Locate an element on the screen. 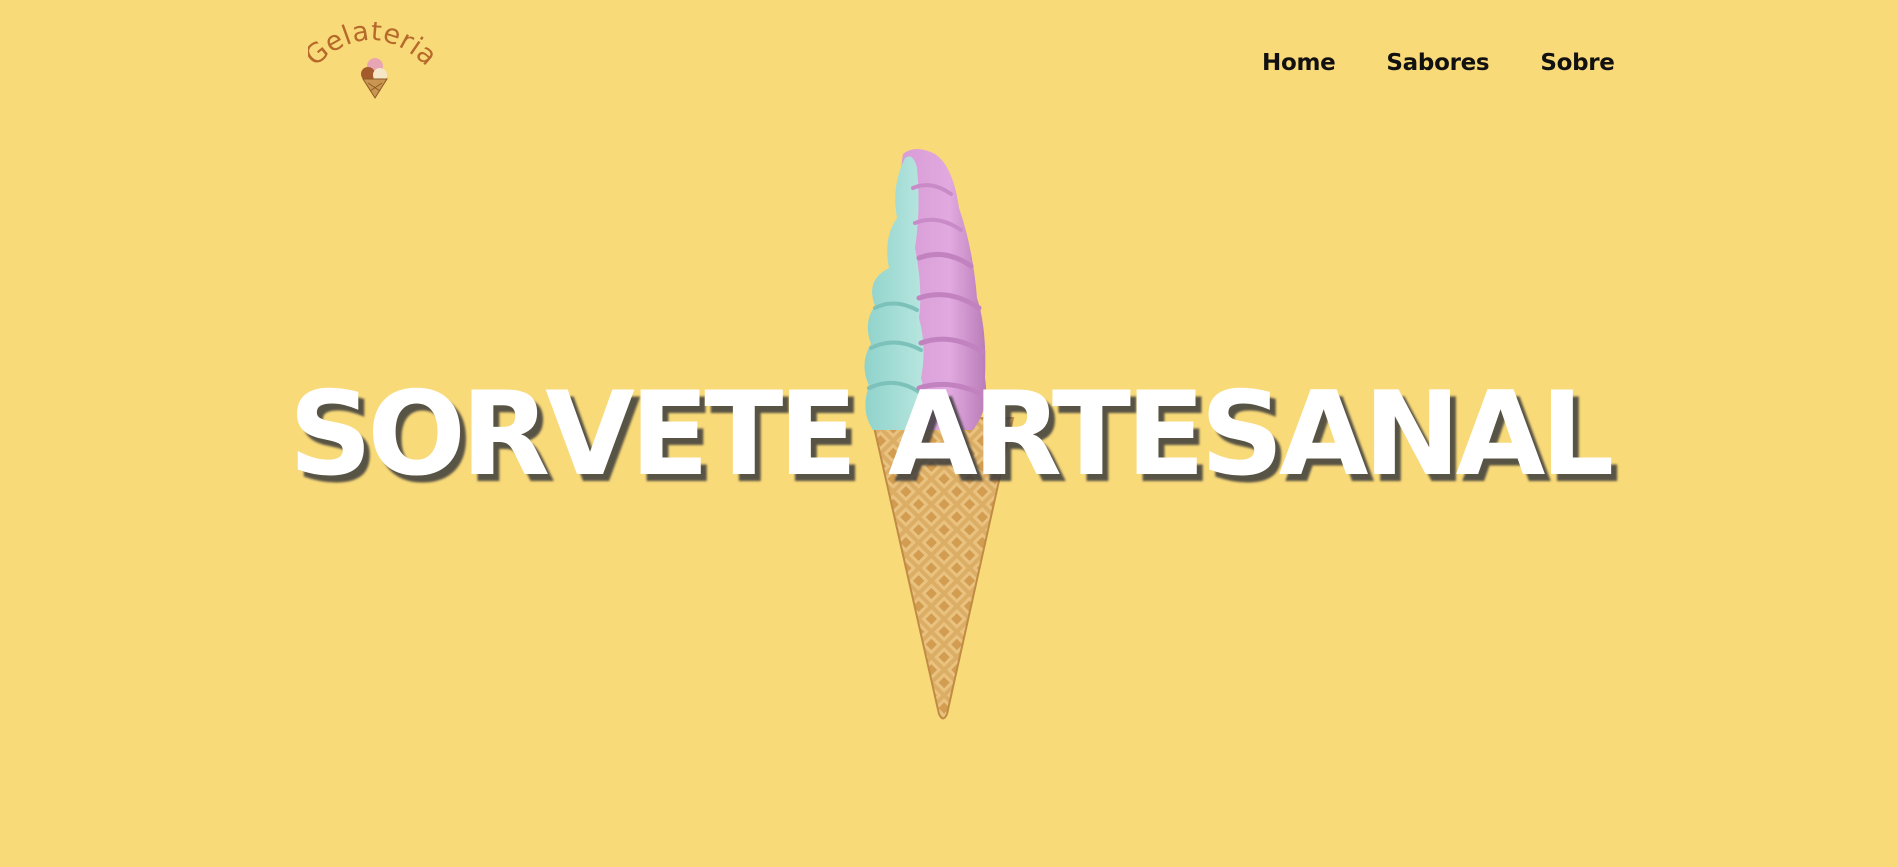  hero-title: SORVETE ARTESANAL is located at coordinates (951, 434).